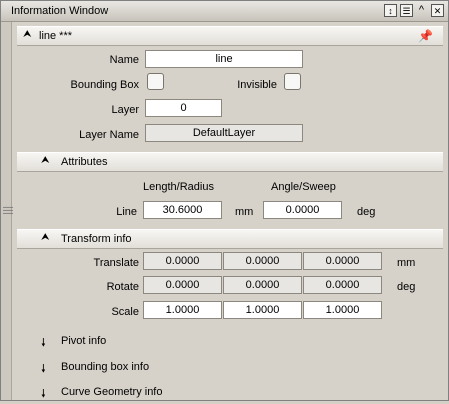 The height and width of the screenshot is (404, 449). What do you see at coordinates (292, 81) in the screenshot?
I see `invisible-checkbox` at bounding box center [292, 81].